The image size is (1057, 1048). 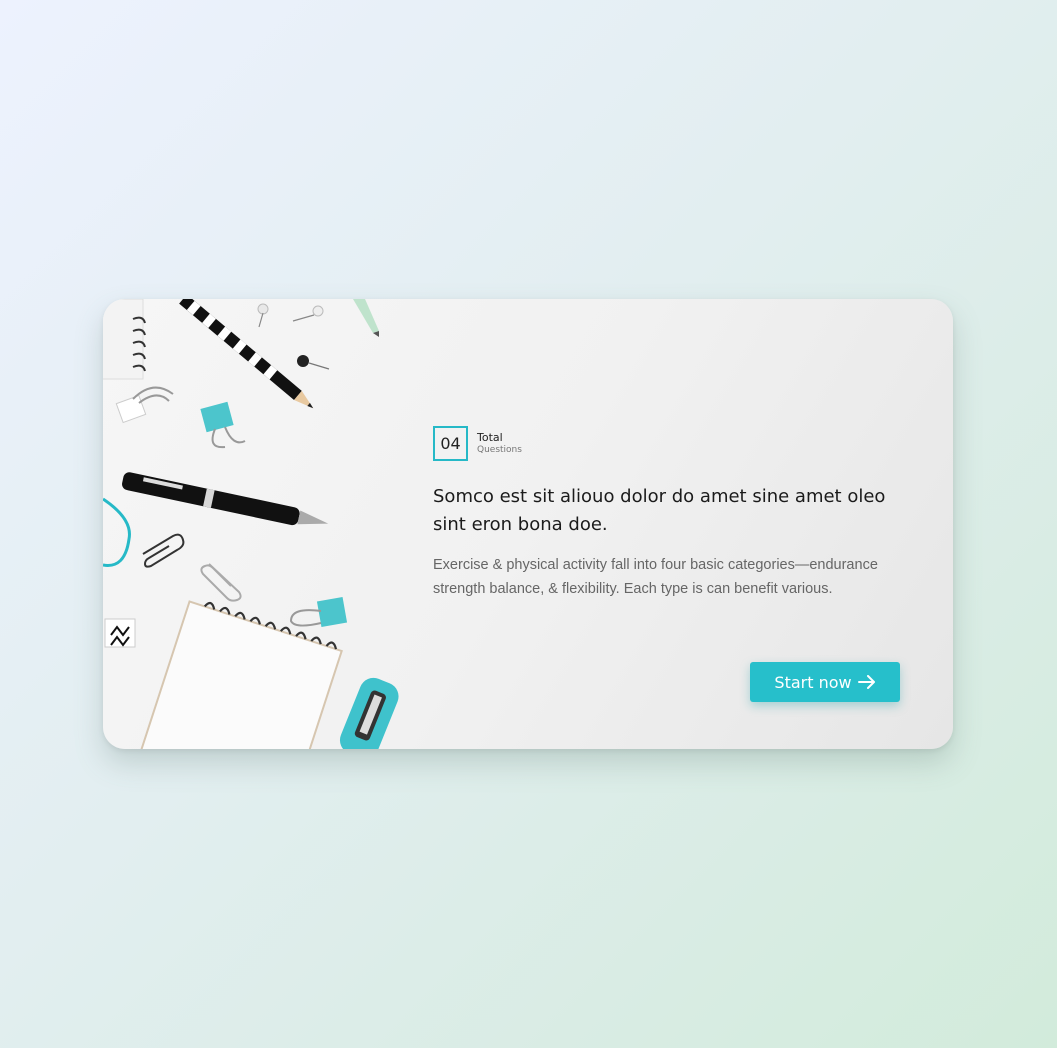 I want to click on black-pen-image, so click(x=225, y=499).